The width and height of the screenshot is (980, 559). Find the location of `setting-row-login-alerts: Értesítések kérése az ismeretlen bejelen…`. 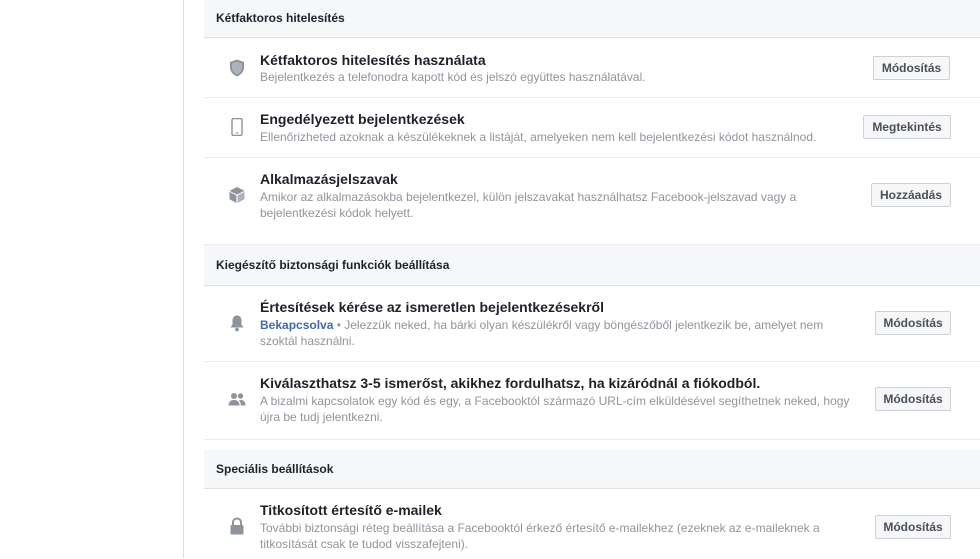

setting-row-login-alerts: Értesítések kérése az ismeretlen bejelen… is located at coordinates (592, 324).